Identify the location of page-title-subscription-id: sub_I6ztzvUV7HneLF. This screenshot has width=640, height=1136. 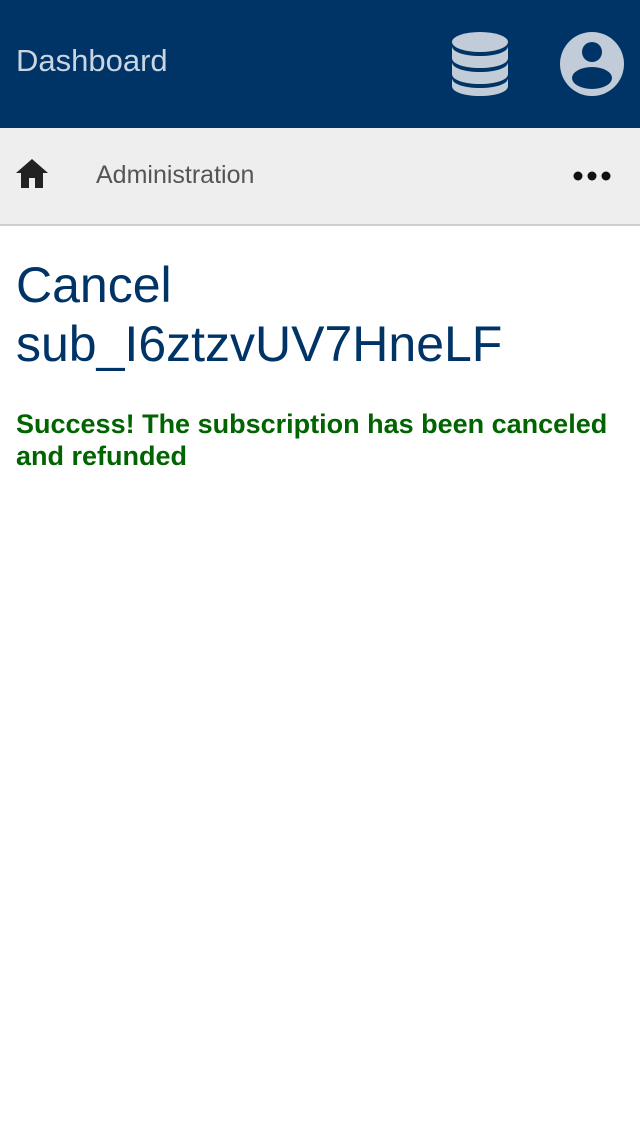
(259, 344).